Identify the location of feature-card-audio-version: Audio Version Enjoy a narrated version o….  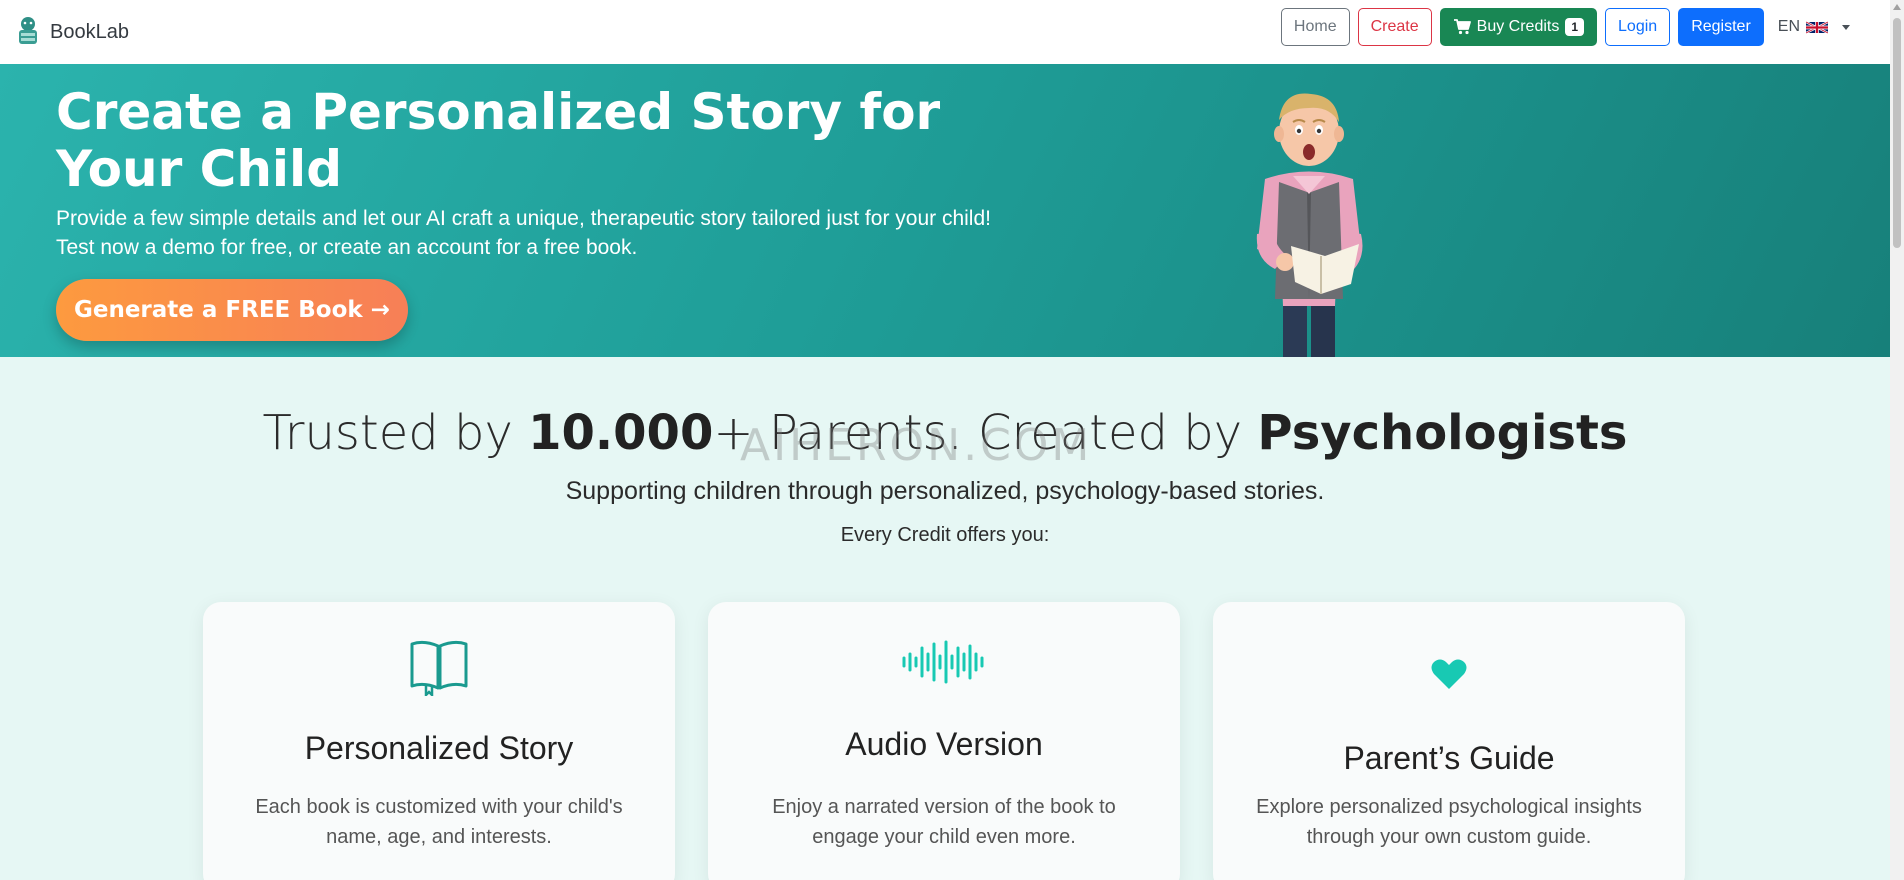
(944, 741).